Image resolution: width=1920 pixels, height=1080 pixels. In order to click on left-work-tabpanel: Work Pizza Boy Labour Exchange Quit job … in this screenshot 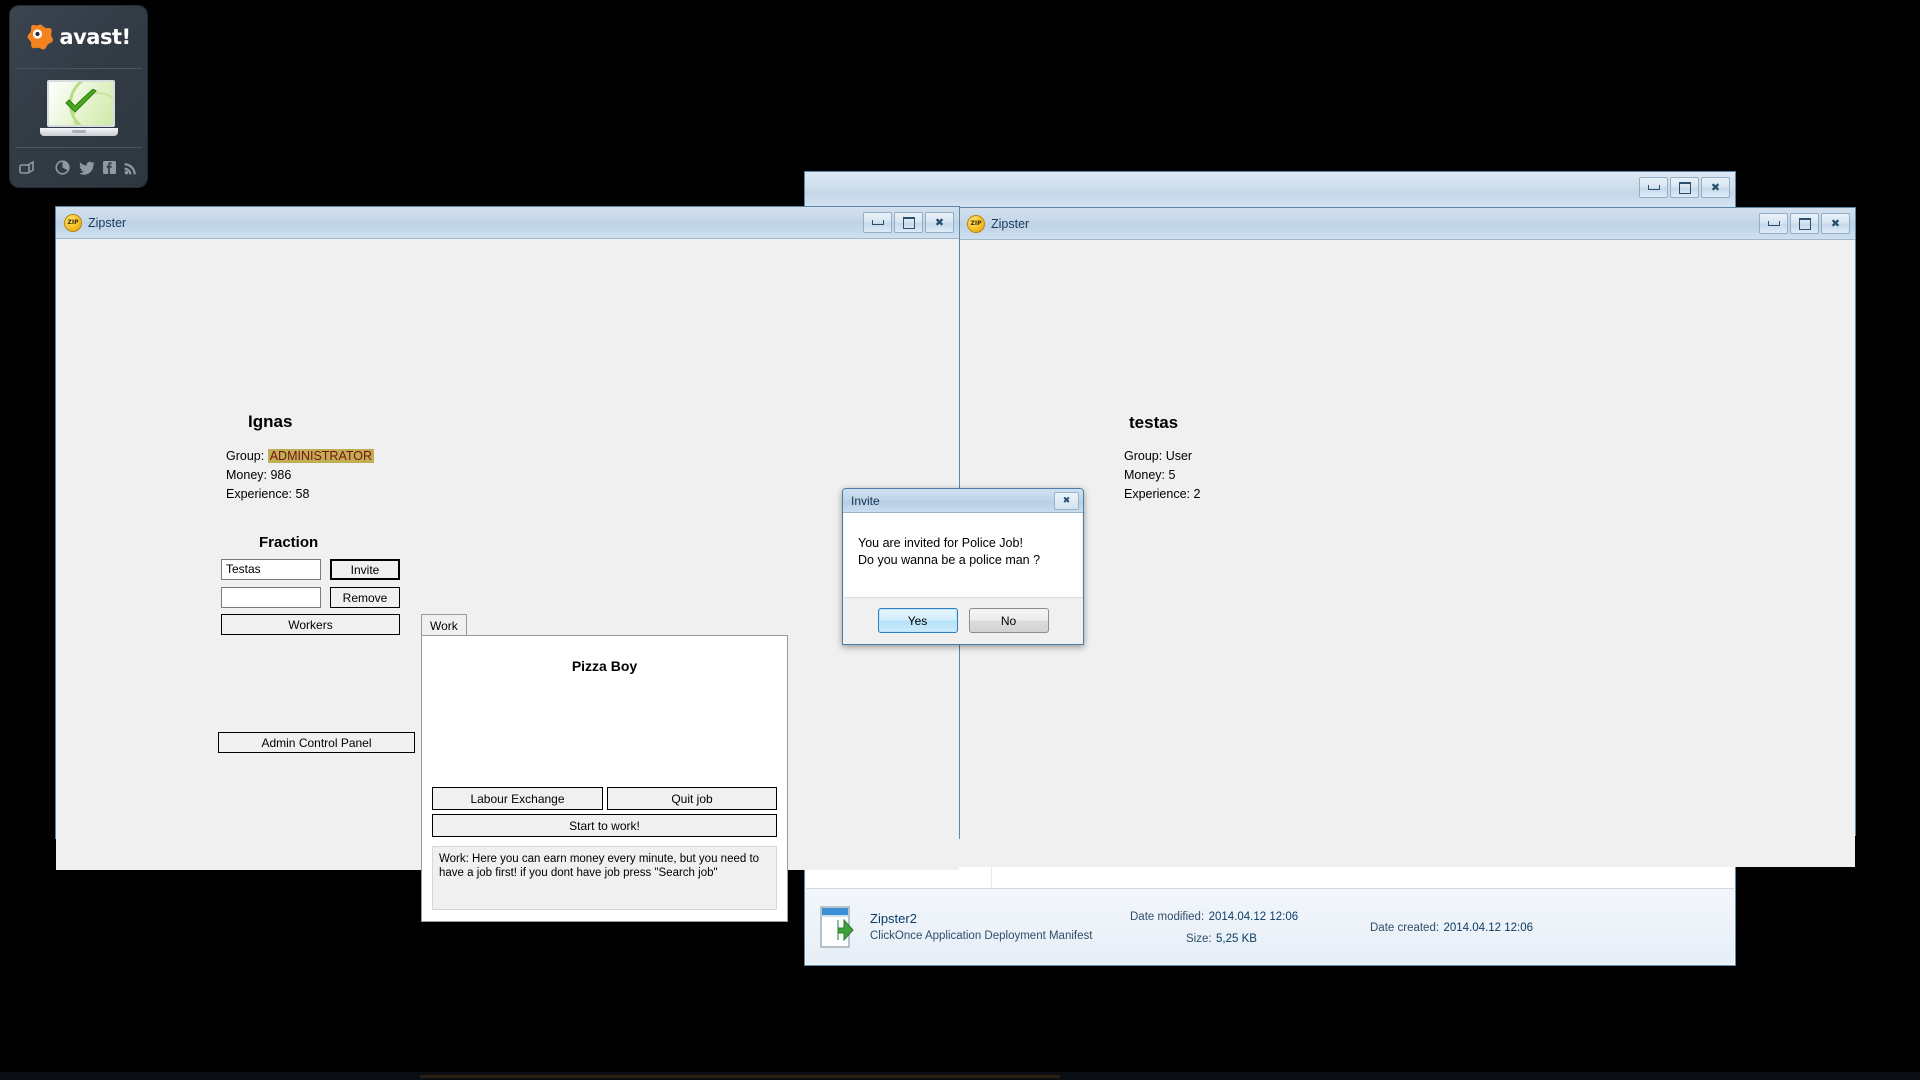, I will do `click(604, 768)`.